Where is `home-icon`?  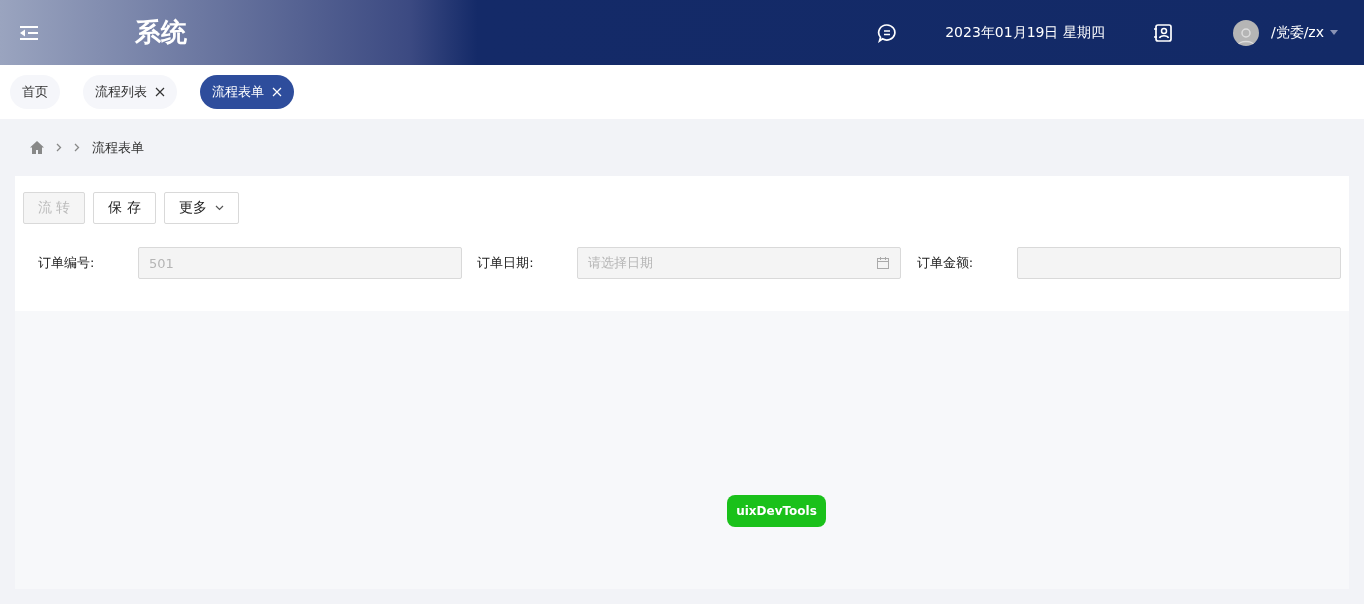 home-icon is located at coordinates (37, 147).